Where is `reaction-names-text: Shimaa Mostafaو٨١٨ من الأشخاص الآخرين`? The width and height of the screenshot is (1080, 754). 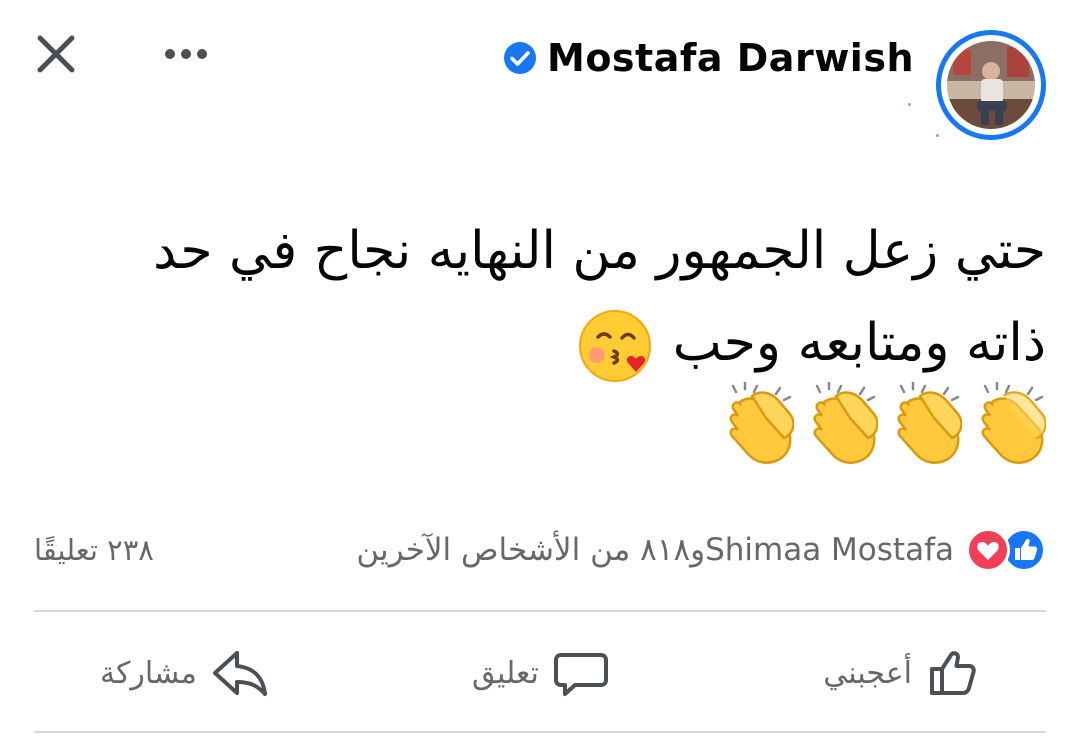
reaction-names-text: Shimaa Mostafaو٨١٨ من الأشخاص الآخرين is located at coordinates (655, 550).